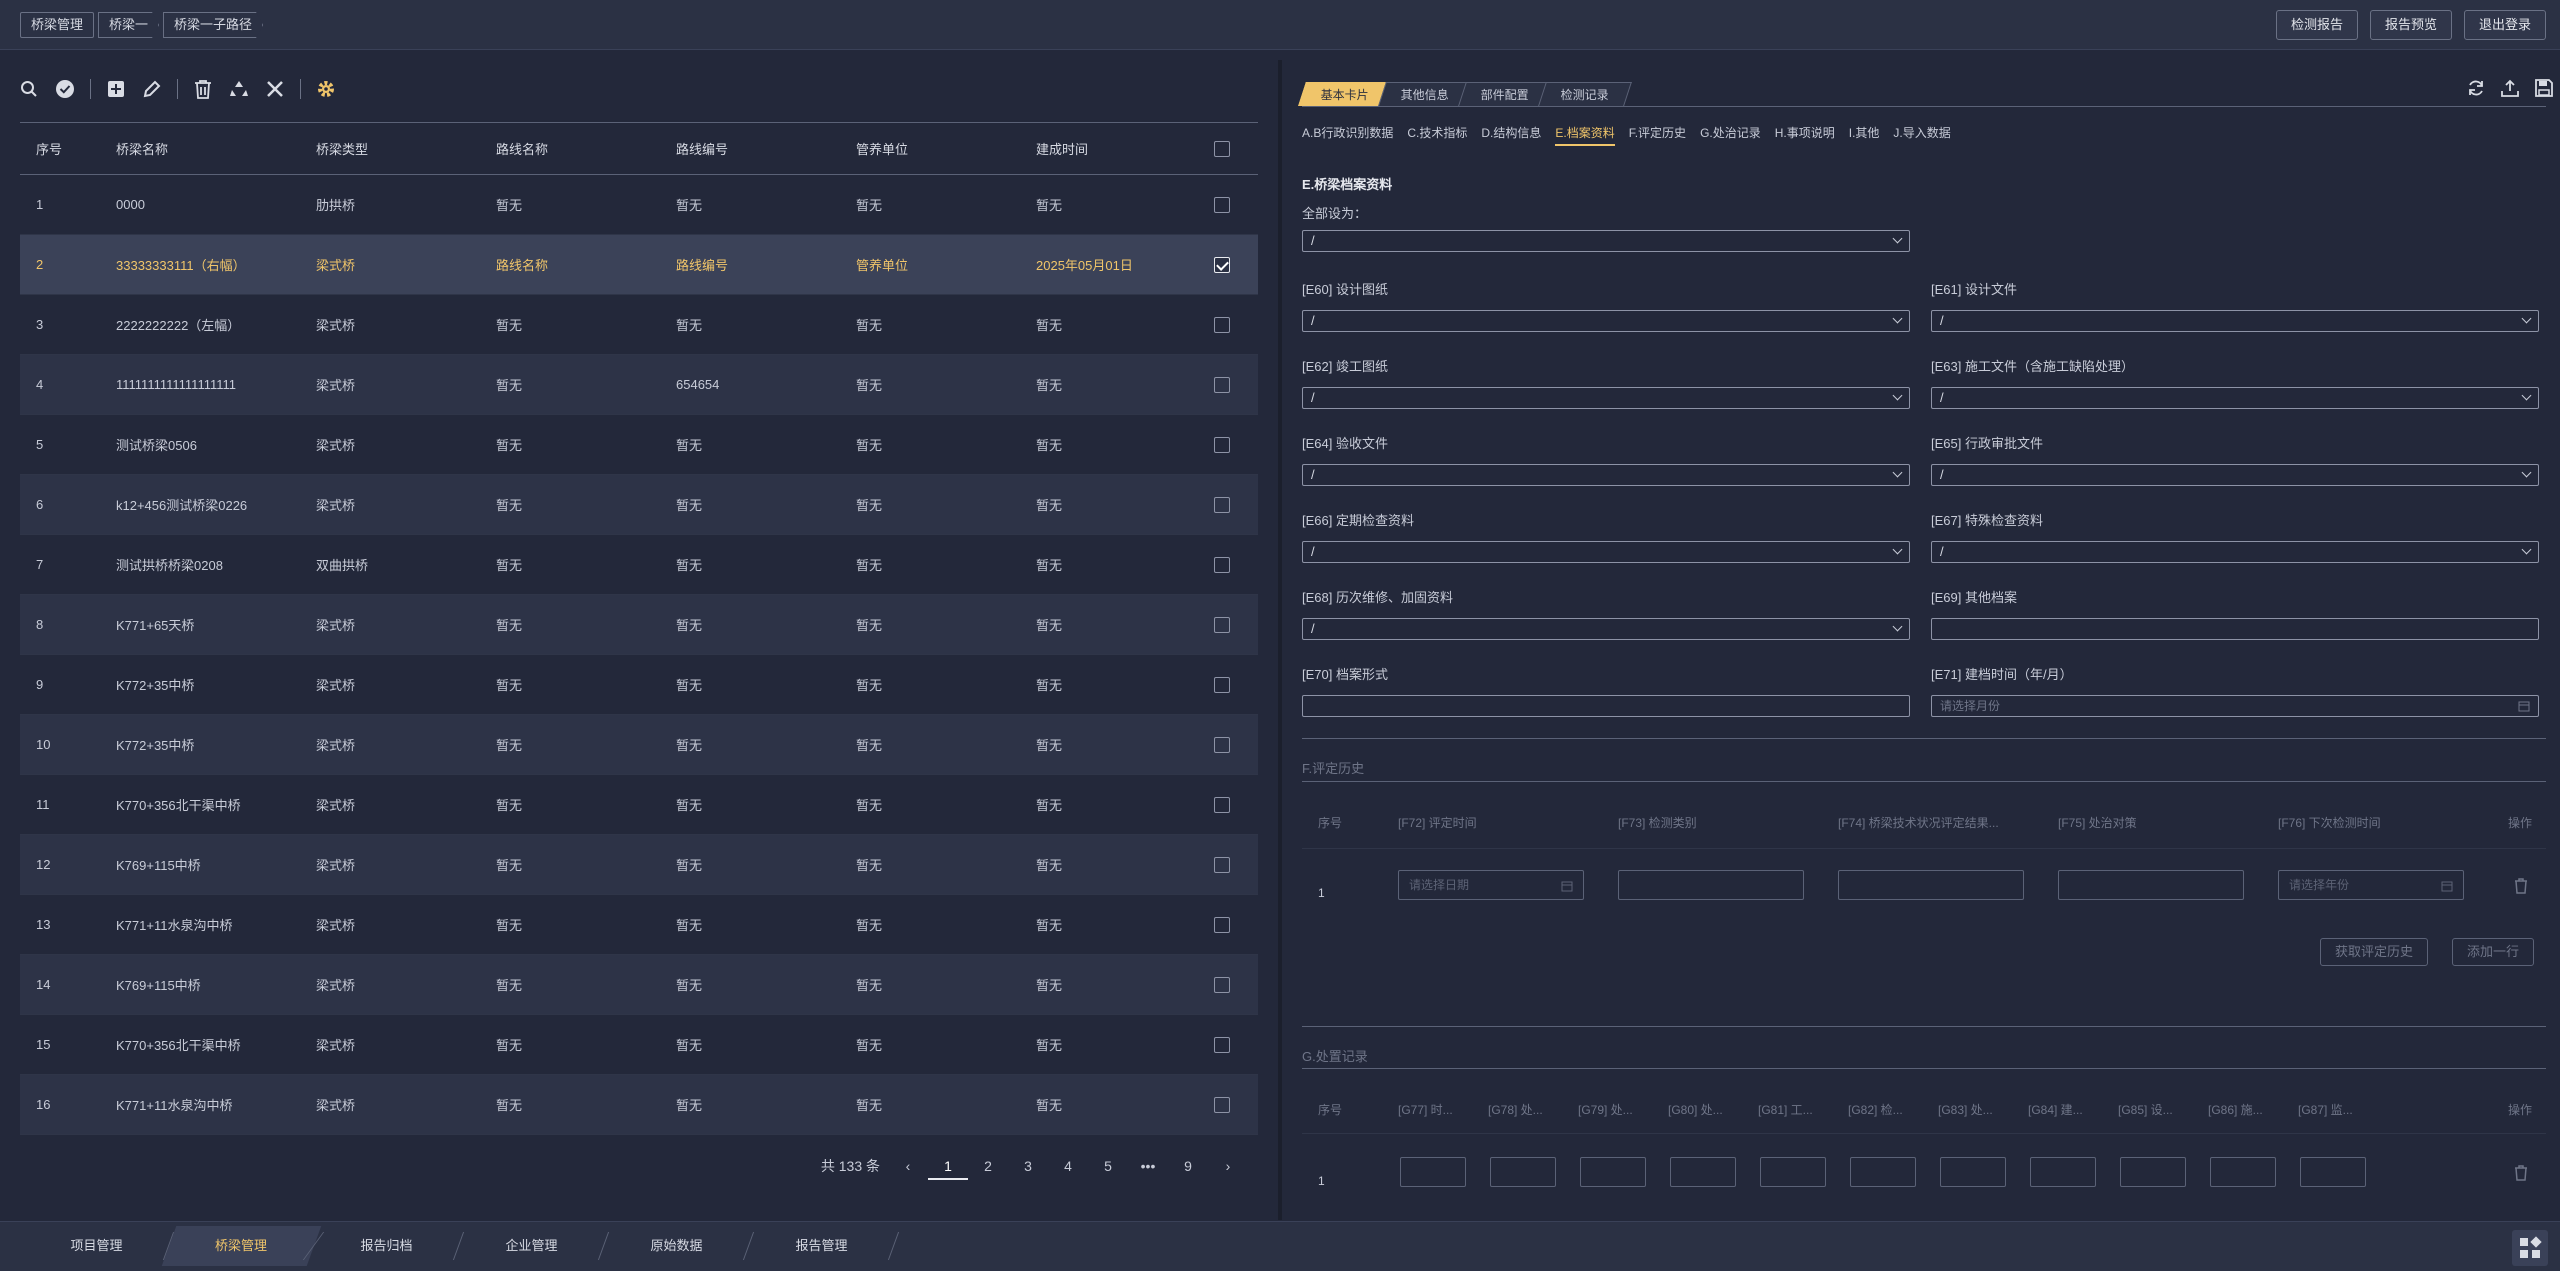 This screenshot has height=1271, width=2560. I want to click on set-all-select: /, so click(1606, 241).